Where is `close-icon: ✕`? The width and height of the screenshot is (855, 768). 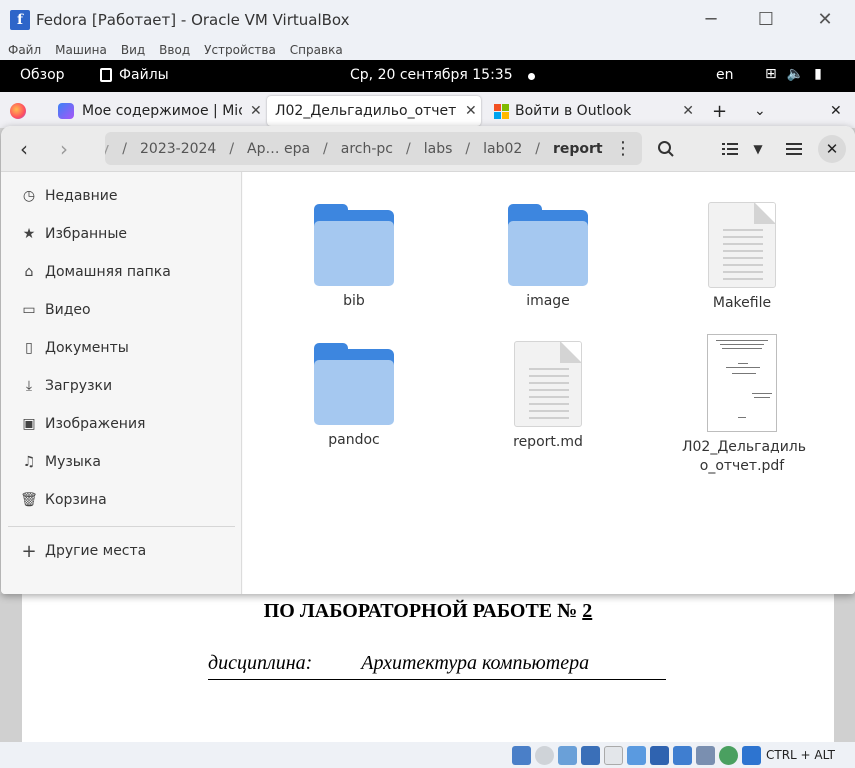
close-icon: ✕ is located at coordinates (832, 149).